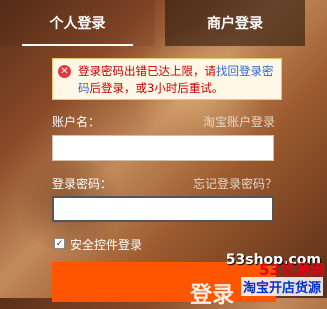 The image size is (327, 309). Describe the element at coordinates (156, 88) in the screenshot. I see `error-text-part2: 后登录，或3小时后重试。` at that location.